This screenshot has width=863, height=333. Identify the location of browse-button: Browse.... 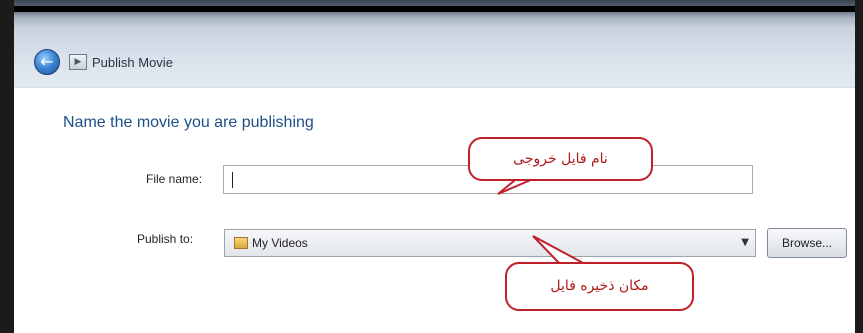
(807, 243).